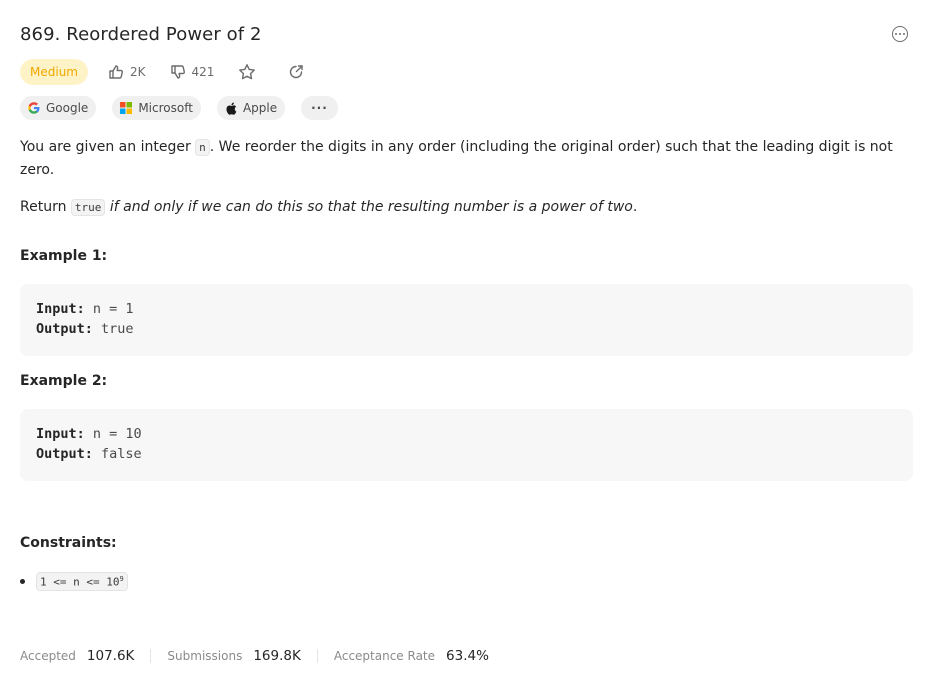  Describe the element at coordinates (116, 72) in the screenshot. I see `thumbs-up-icon` at that location.